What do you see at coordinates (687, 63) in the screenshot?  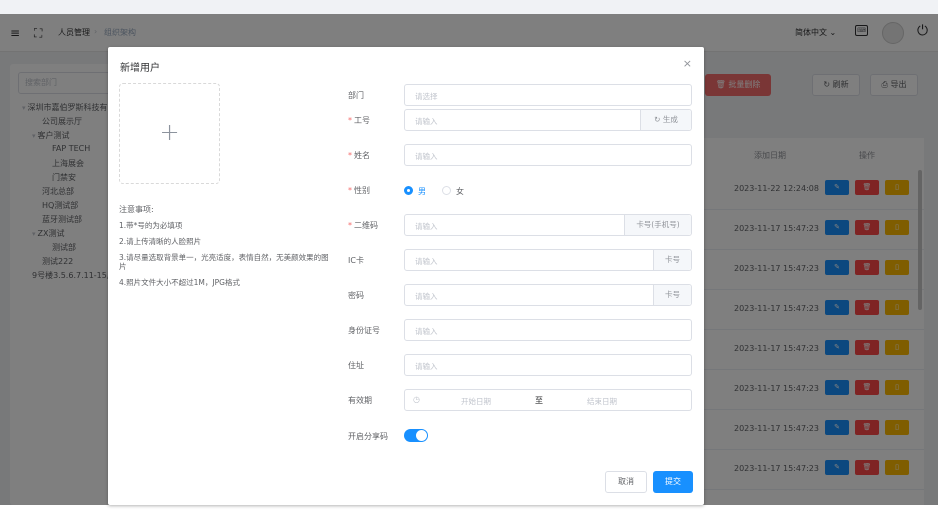 I see `close-icon: ×` at bounding box center [687, 63].